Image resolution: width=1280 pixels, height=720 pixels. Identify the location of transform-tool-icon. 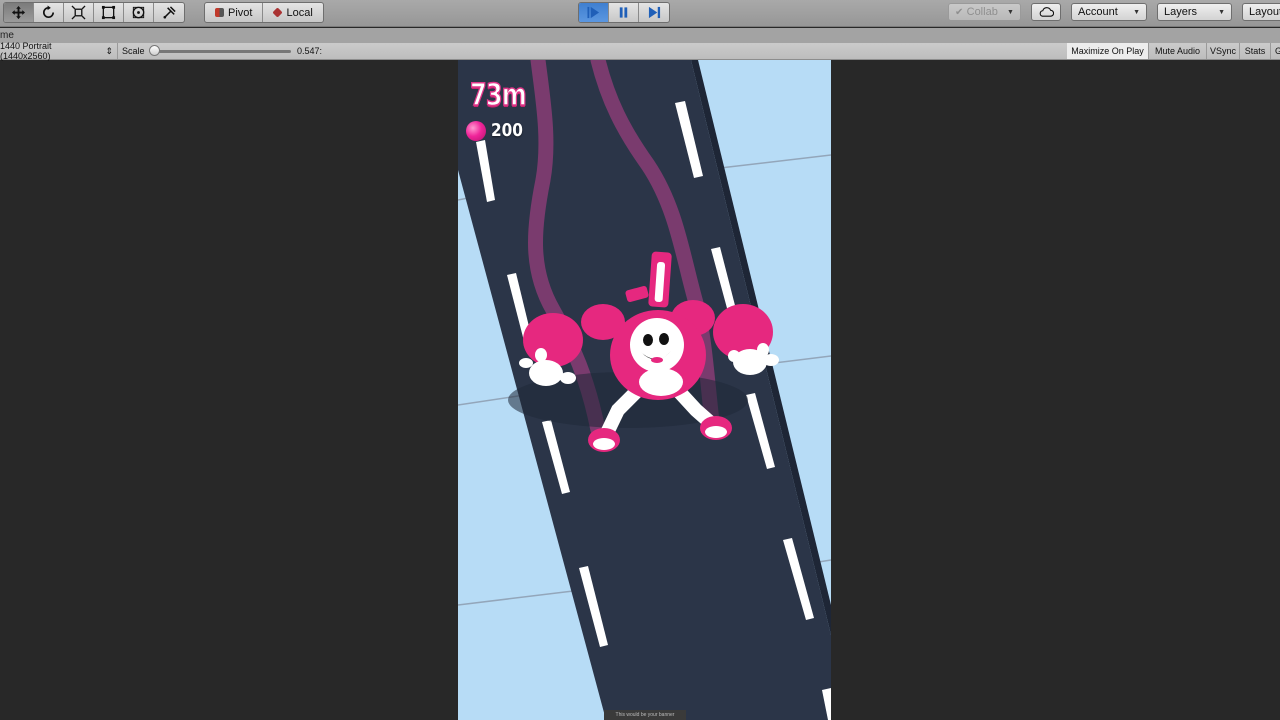
(138, 12).